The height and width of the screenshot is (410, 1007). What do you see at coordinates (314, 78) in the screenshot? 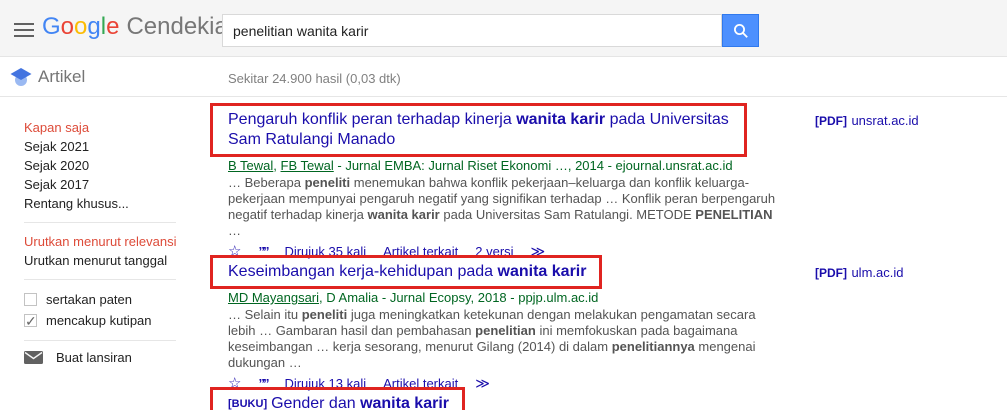
I see `results-stats: Sekitar 24.900 hasil (0,03 dtk)` at bounding box center [314, 78].